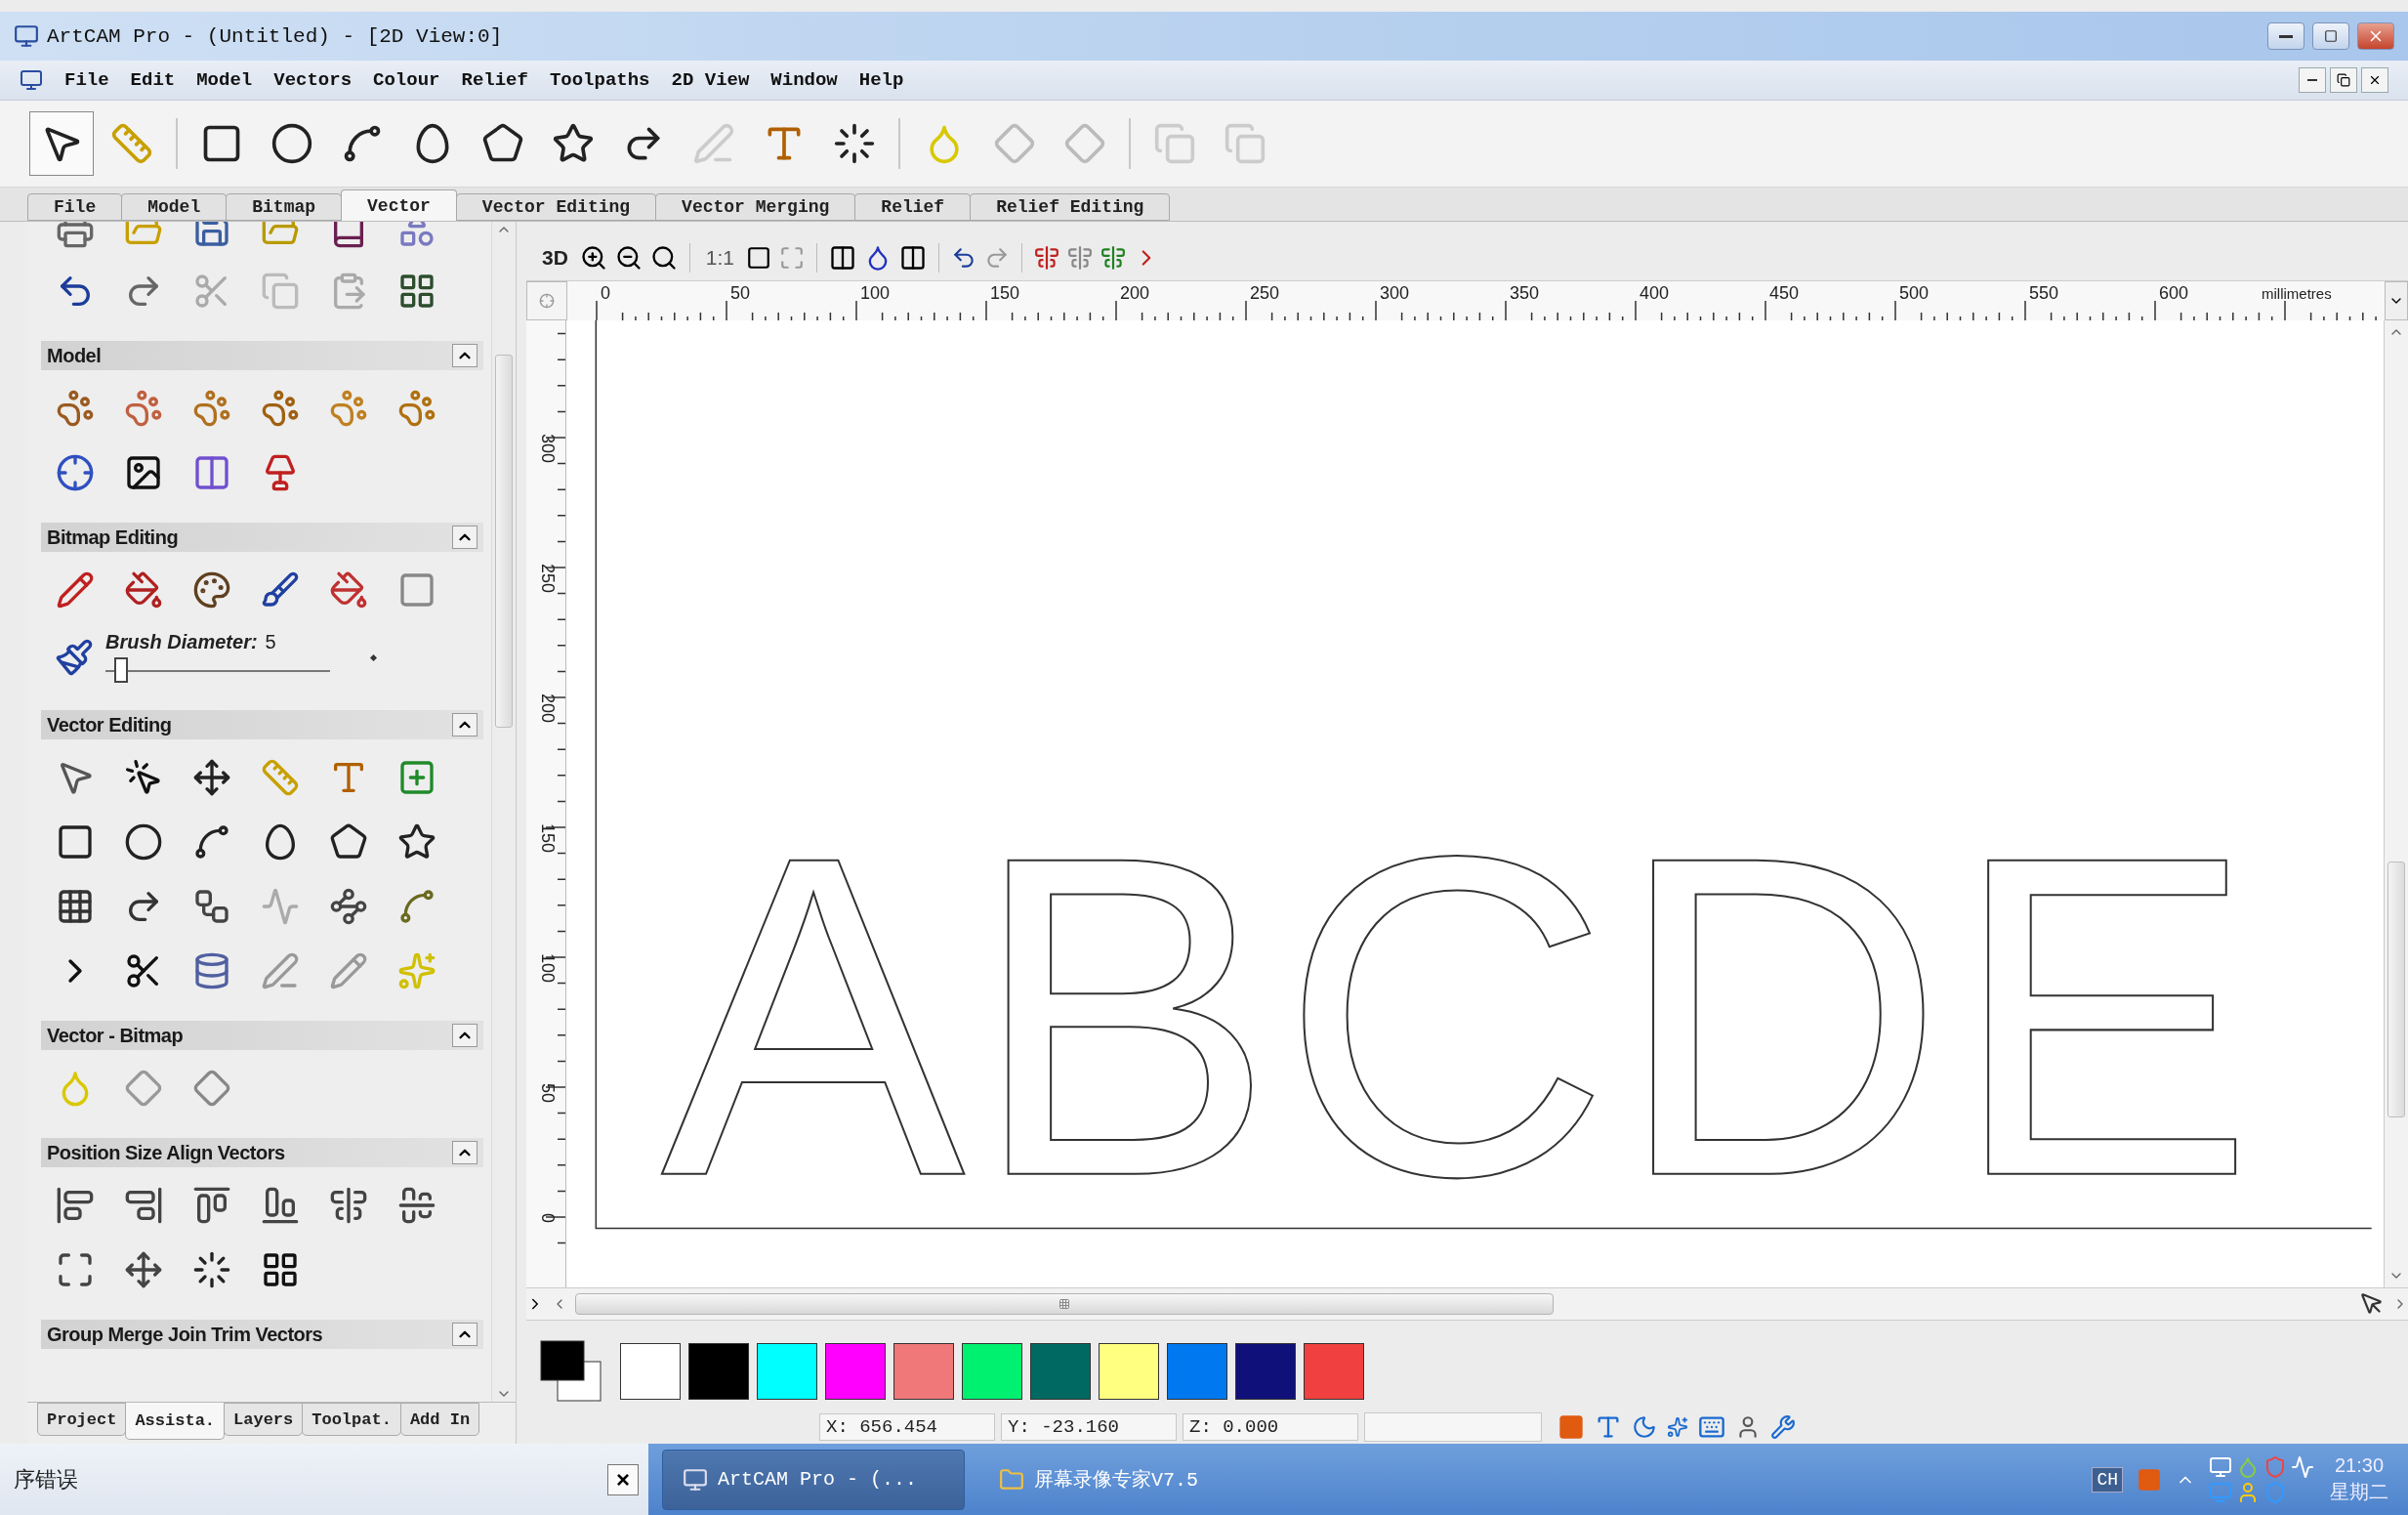 This screenshot has width=2408, height=1515. I want to click on ribbon-tab: Relief, so click(913, 207).